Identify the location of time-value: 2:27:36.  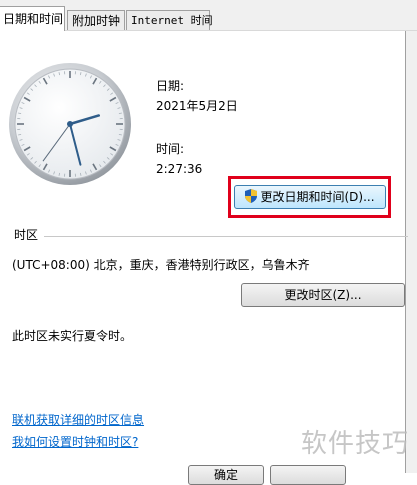
(179, 169).